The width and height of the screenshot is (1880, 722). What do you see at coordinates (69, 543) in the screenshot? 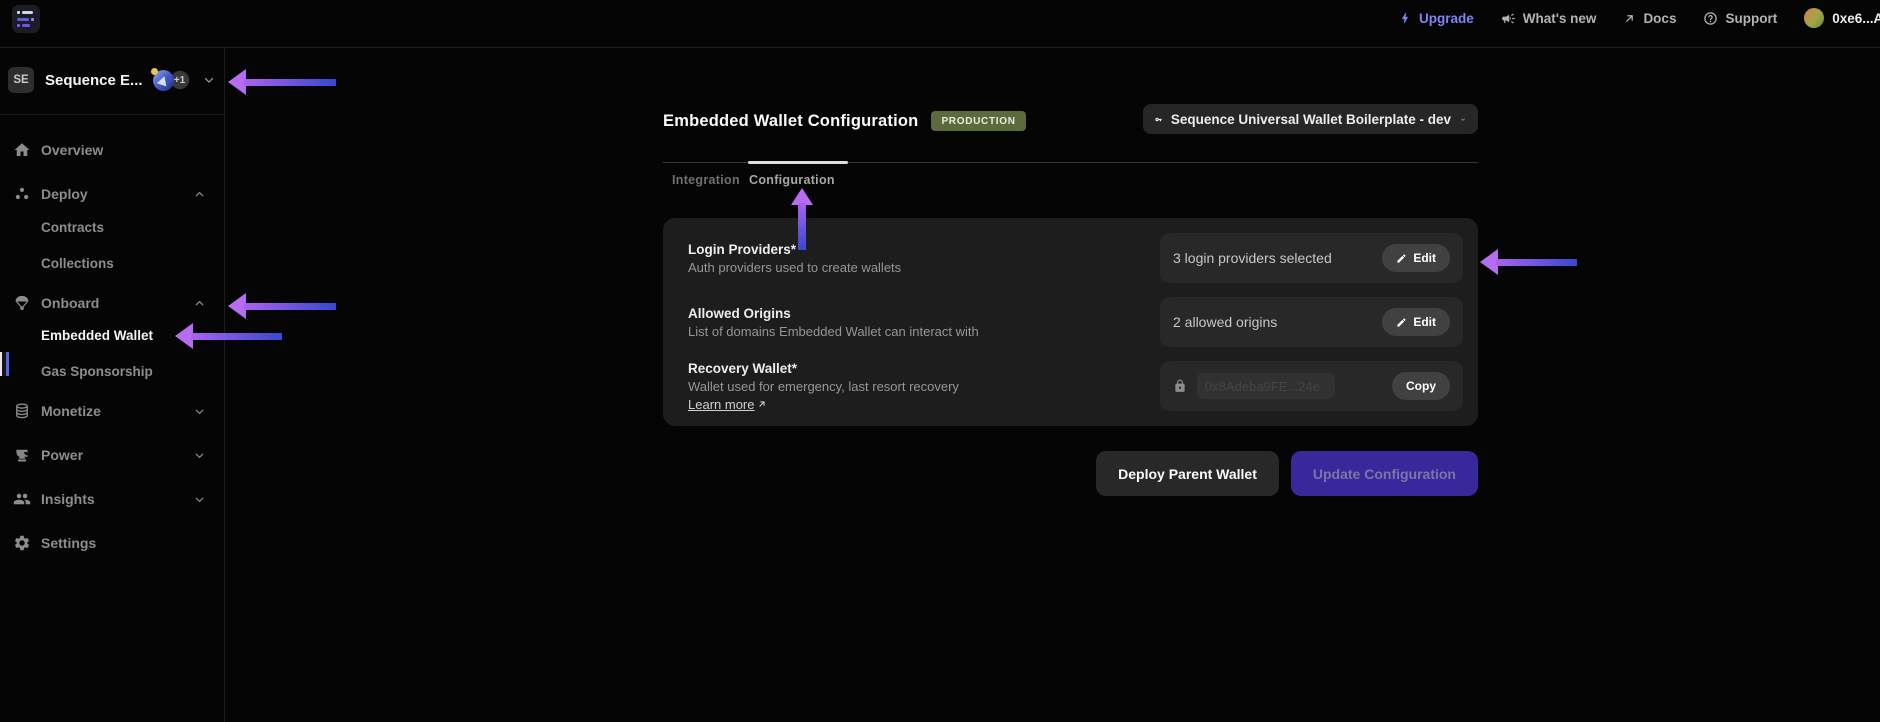
I see `sidebar-item-label: Settings` at bounding box center [69, 543].